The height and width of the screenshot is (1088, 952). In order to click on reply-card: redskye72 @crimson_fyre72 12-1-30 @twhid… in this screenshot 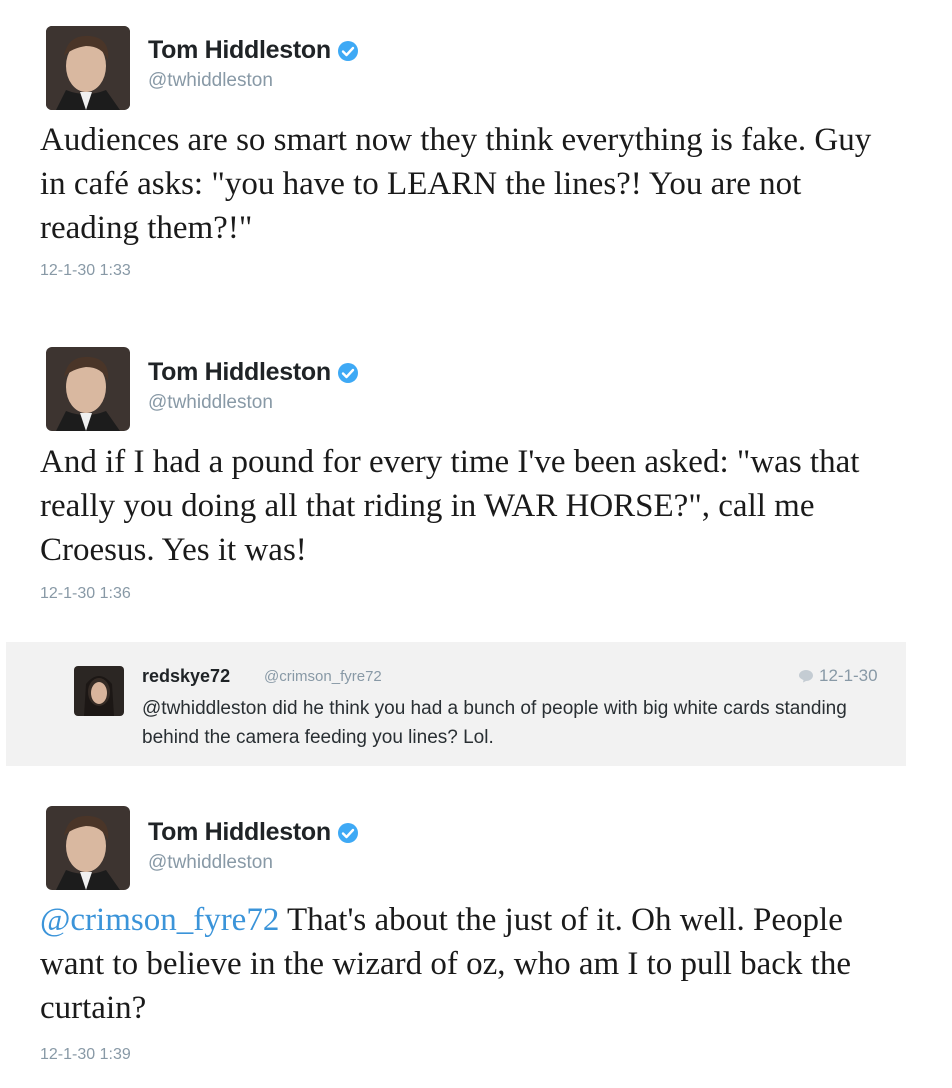, I will do `click(456, 704)`.